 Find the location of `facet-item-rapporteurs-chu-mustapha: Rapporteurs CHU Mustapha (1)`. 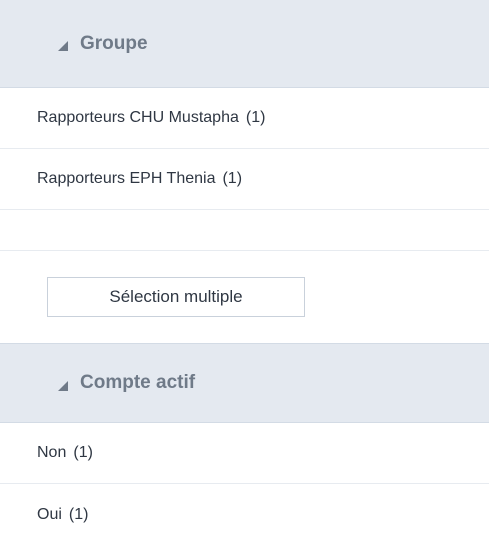

facet-item-rapporteurs-chu-mustapha: Rapporteurs CHU Mustapha (1) is located at coordinates (244, 118).